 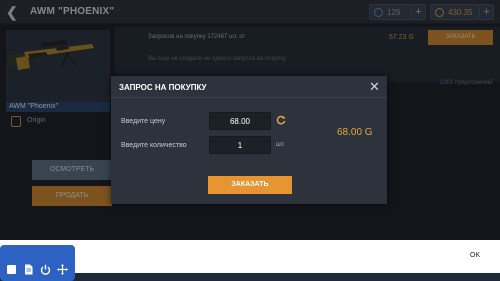 I want to click on bottom-notification-strip, so click(x=250, y=256).